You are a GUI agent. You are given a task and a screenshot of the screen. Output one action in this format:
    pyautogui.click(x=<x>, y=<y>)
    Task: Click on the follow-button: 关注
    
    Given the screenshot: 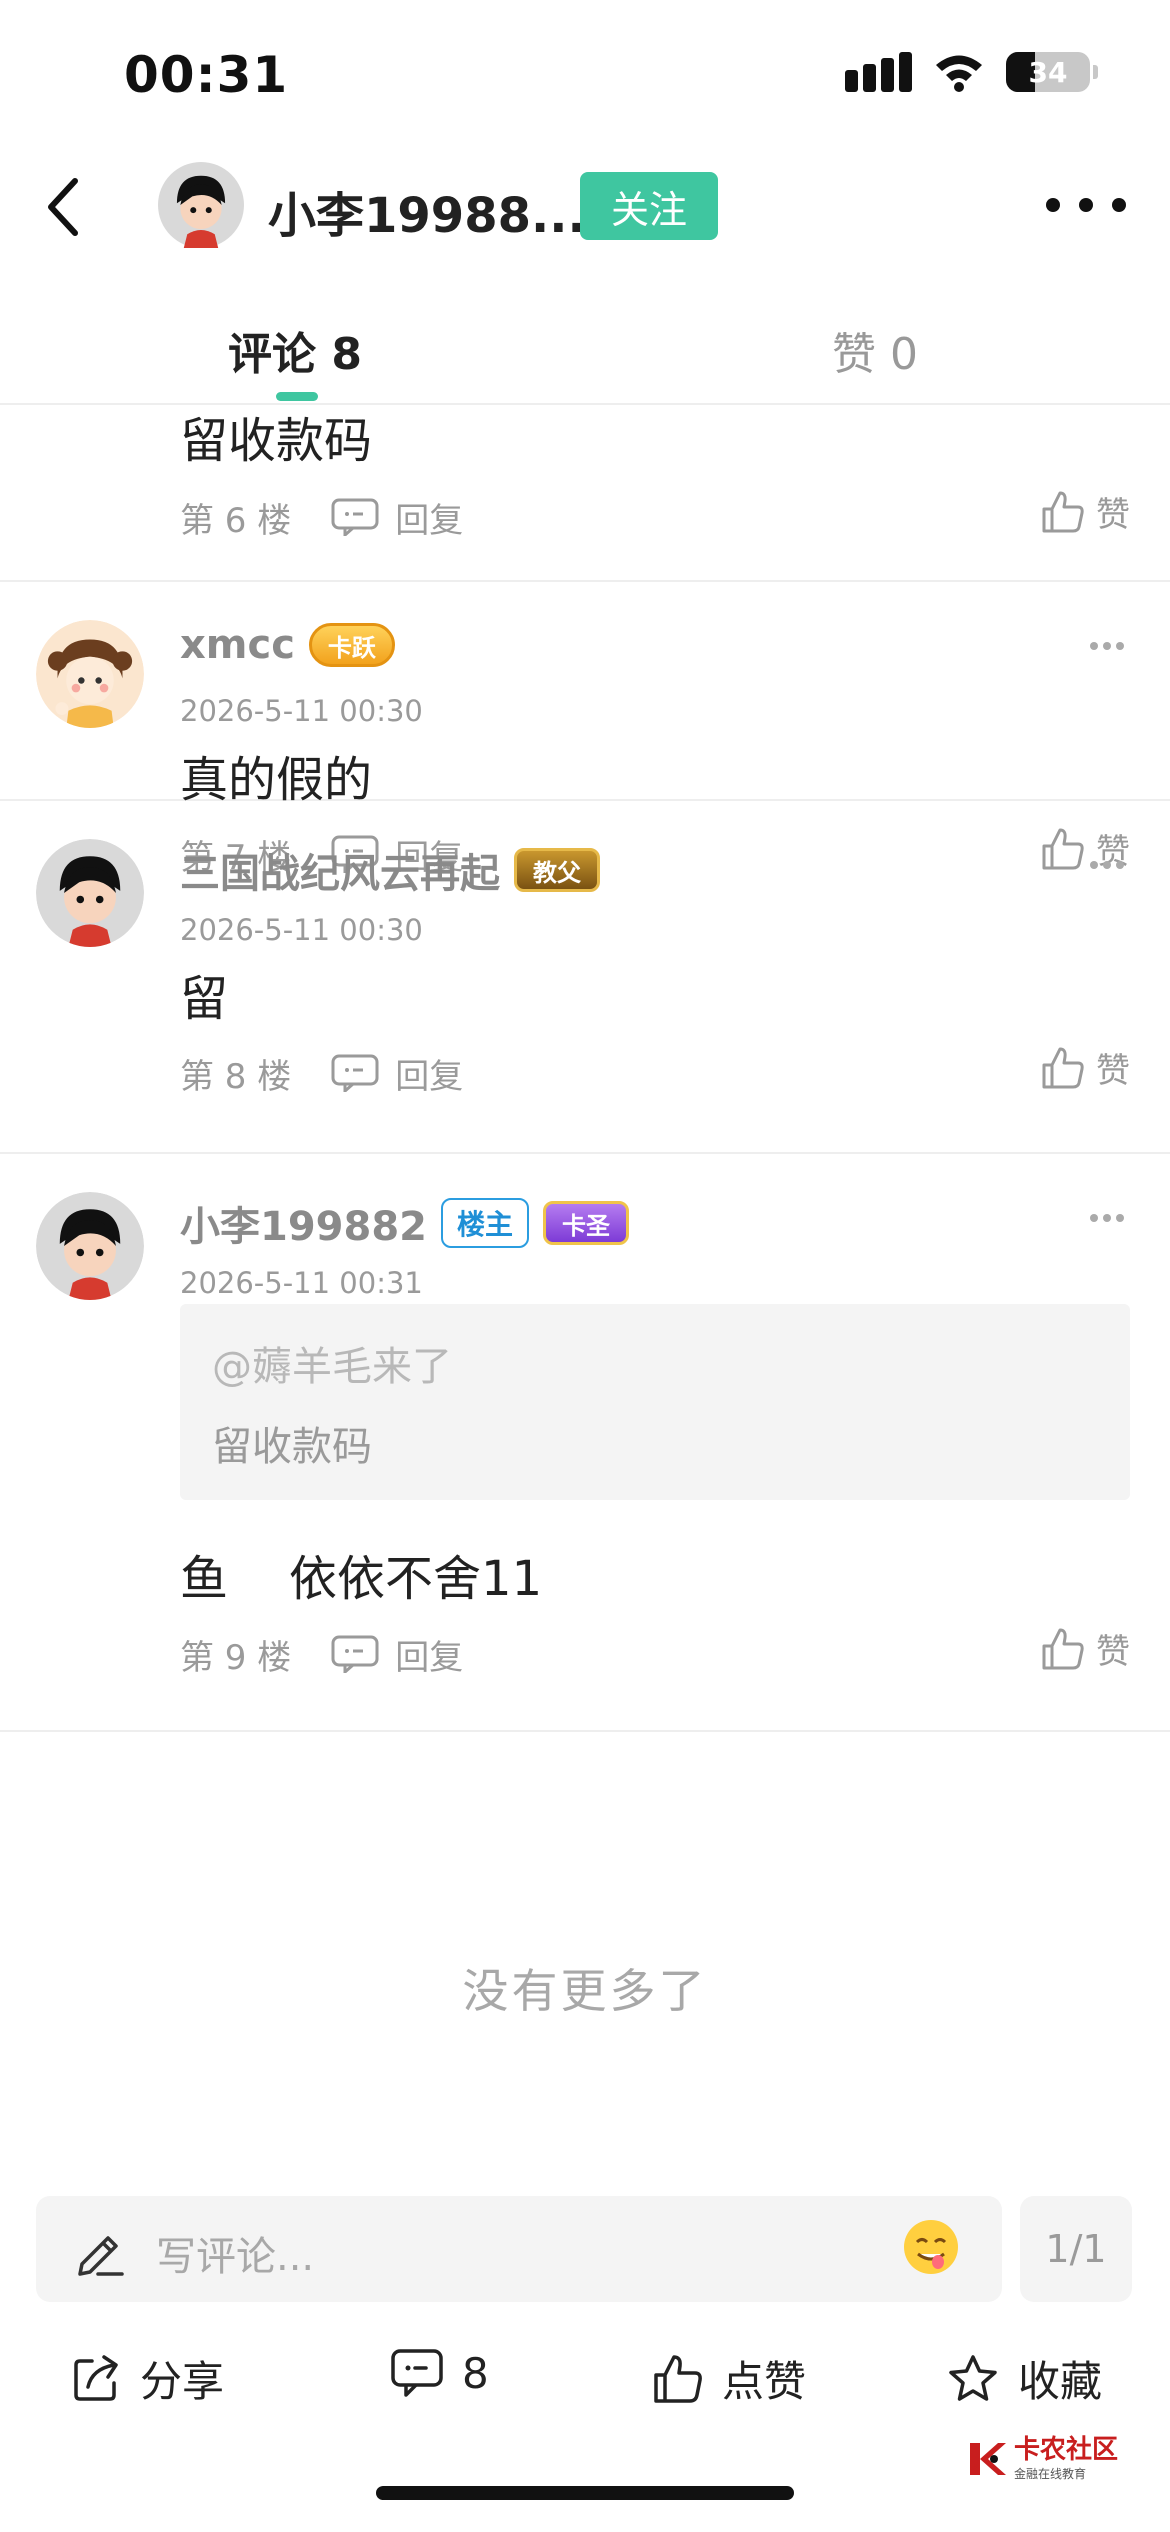 What is the action you would take?
    pyautogui.click(x=649, y=206)
    